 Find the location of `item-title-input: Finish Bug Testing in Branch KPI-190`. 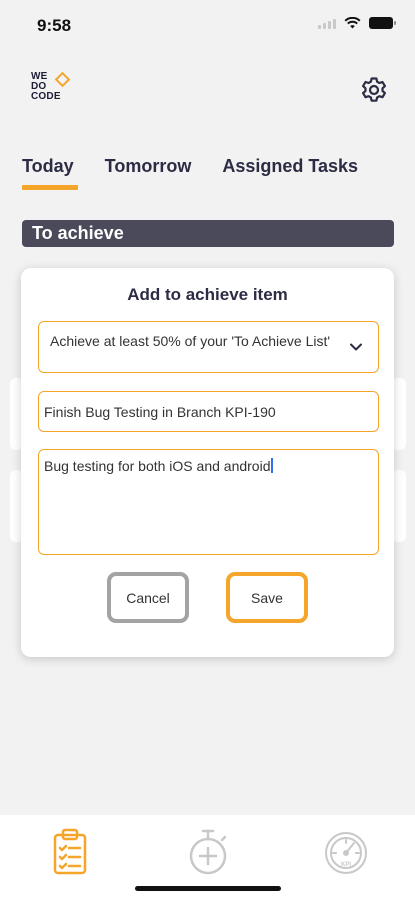

item-title-input: Finish Bug Testing in Branch KPI-190 is located at coordinates (208, 411).